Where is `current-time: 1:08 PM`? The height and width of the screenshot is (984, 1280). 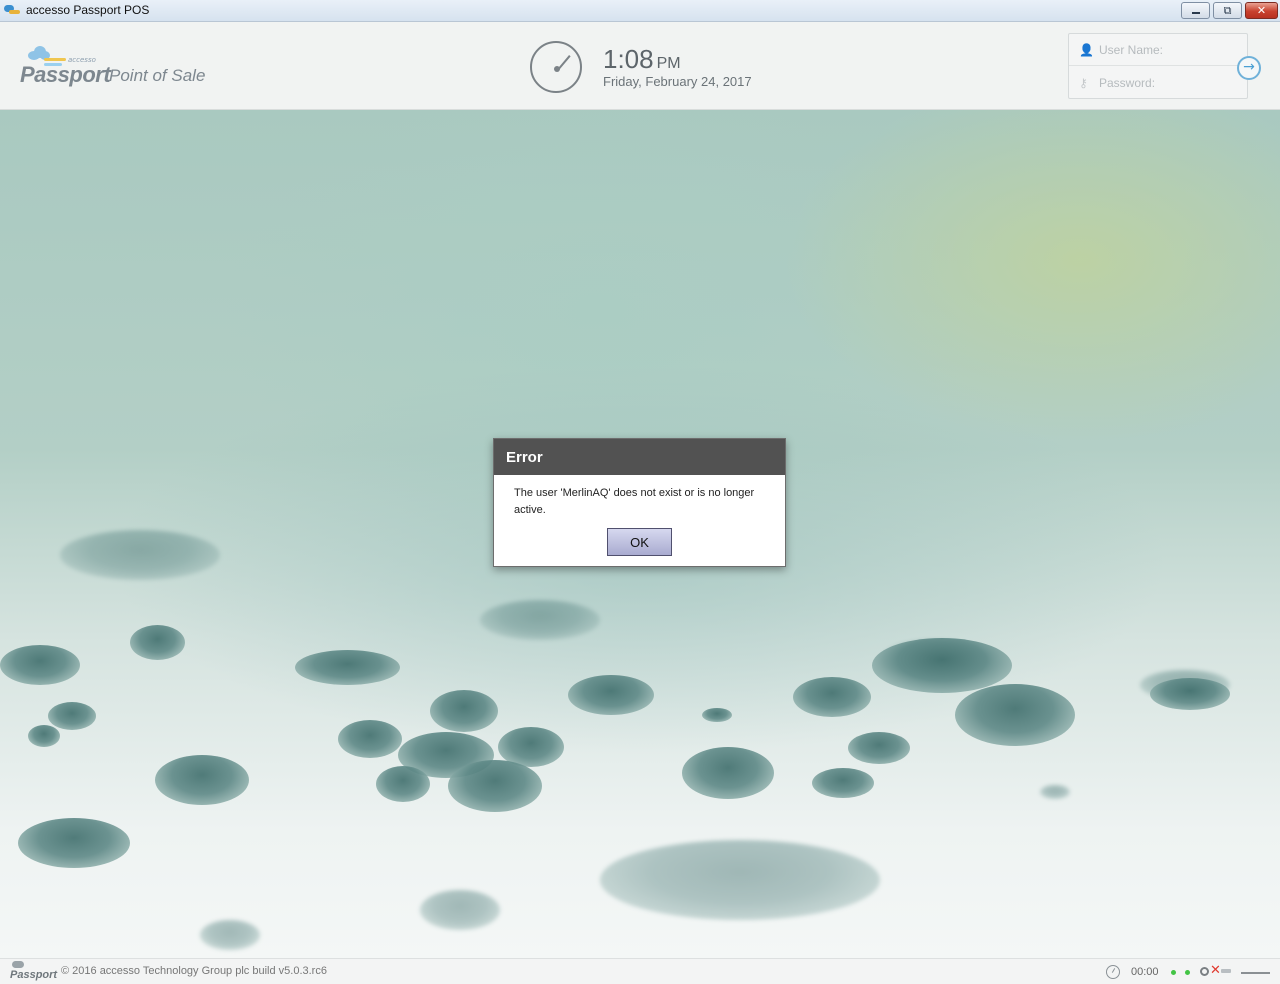 current-time: 1:08 PM is located at coordinates (642, 59).